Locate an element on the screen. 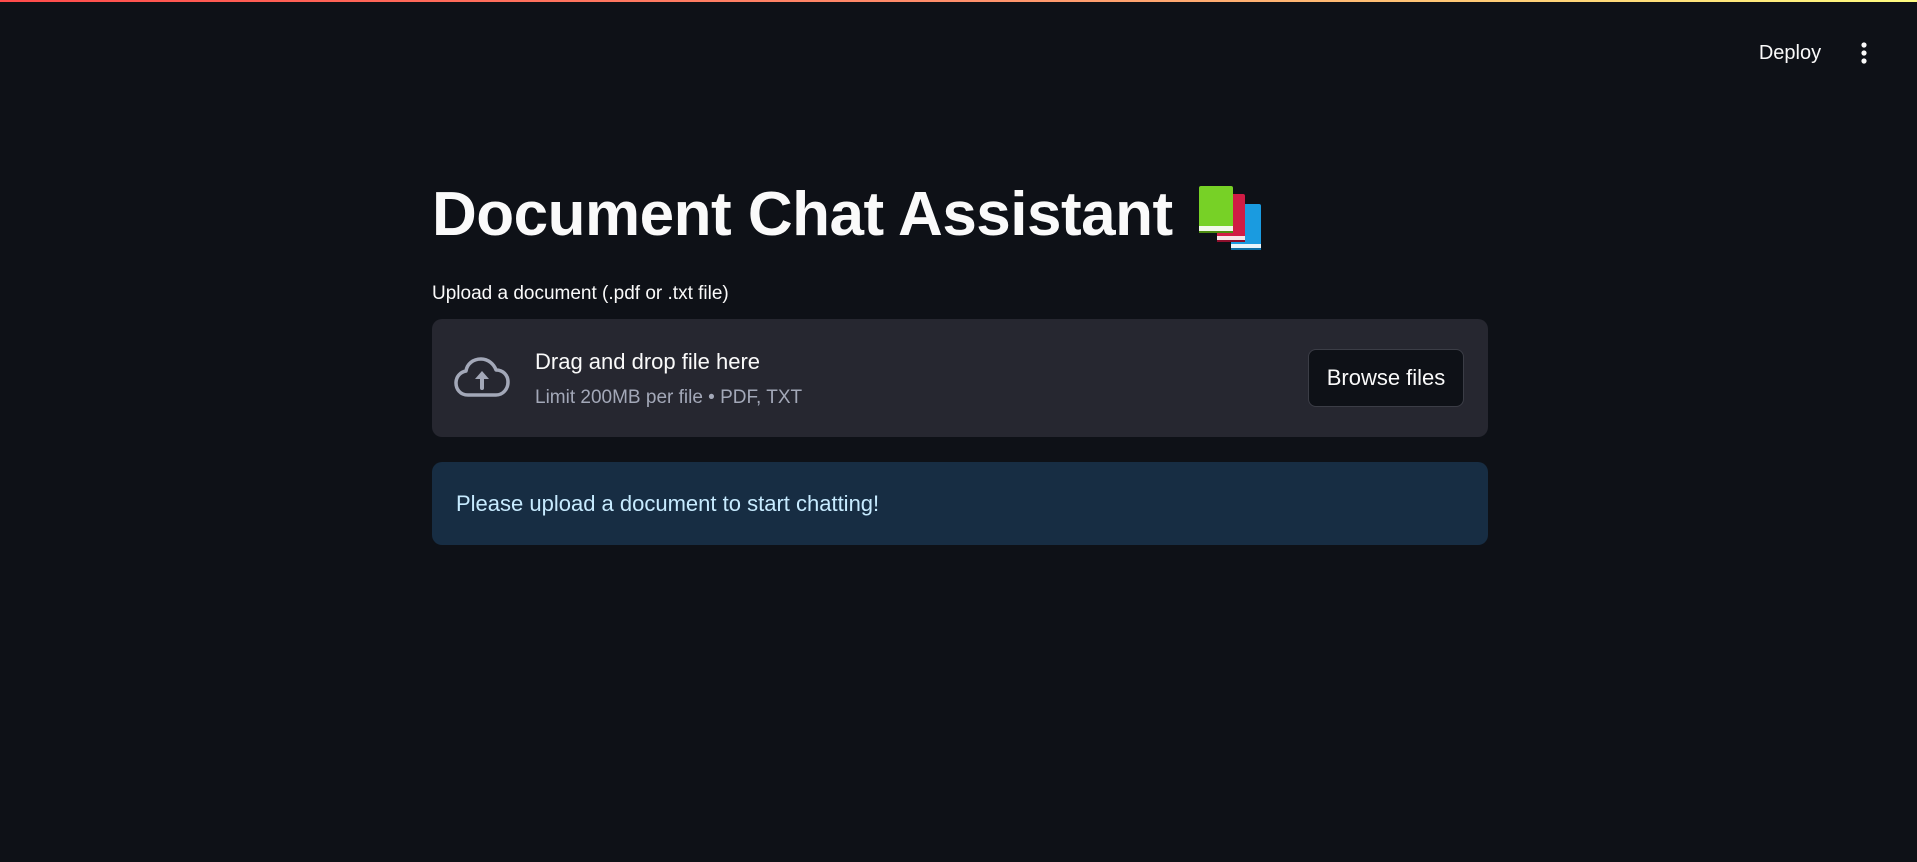 The height and width of the screenshot is (862, 1917). title-row: Document Chat Assistant is located at coordinates (960, 215).